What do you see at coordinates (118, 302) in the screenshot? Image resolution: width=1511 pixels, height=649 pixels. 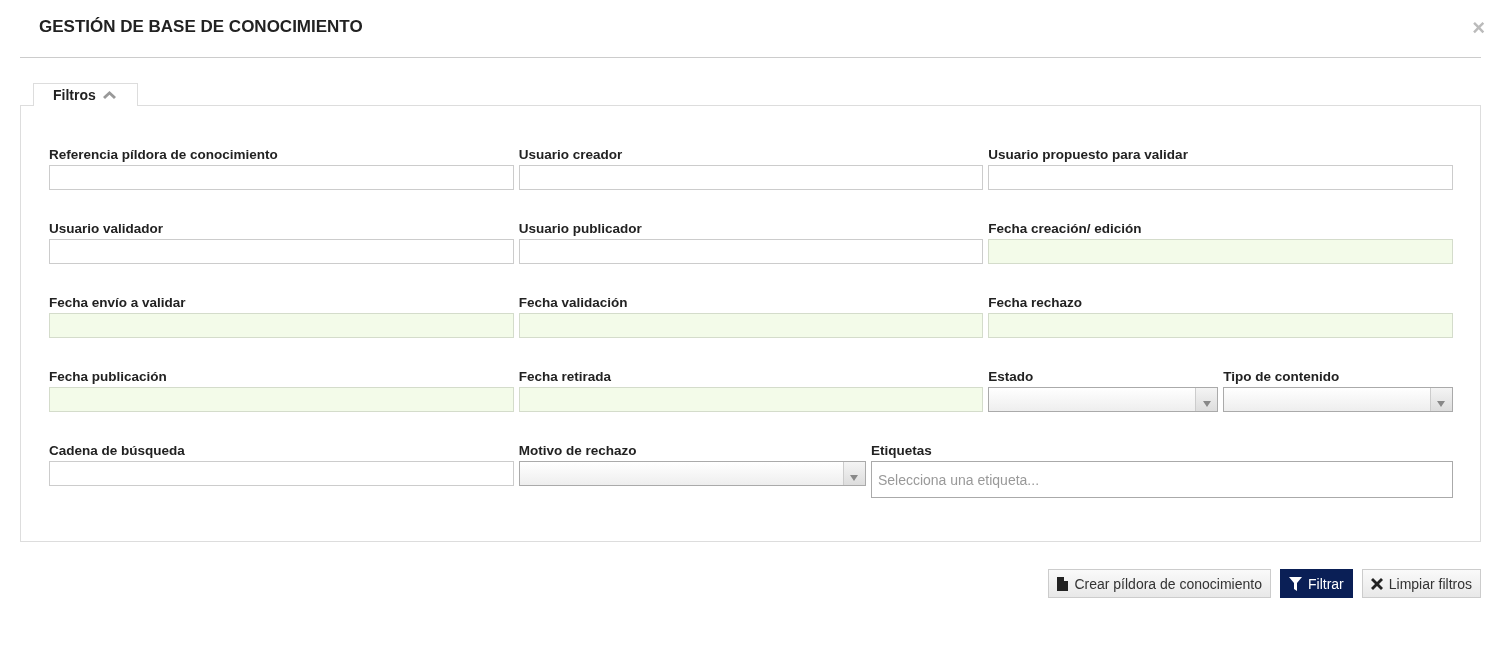 I see `field-label: Fecha envío a validar` at bounding box center [118, 302].